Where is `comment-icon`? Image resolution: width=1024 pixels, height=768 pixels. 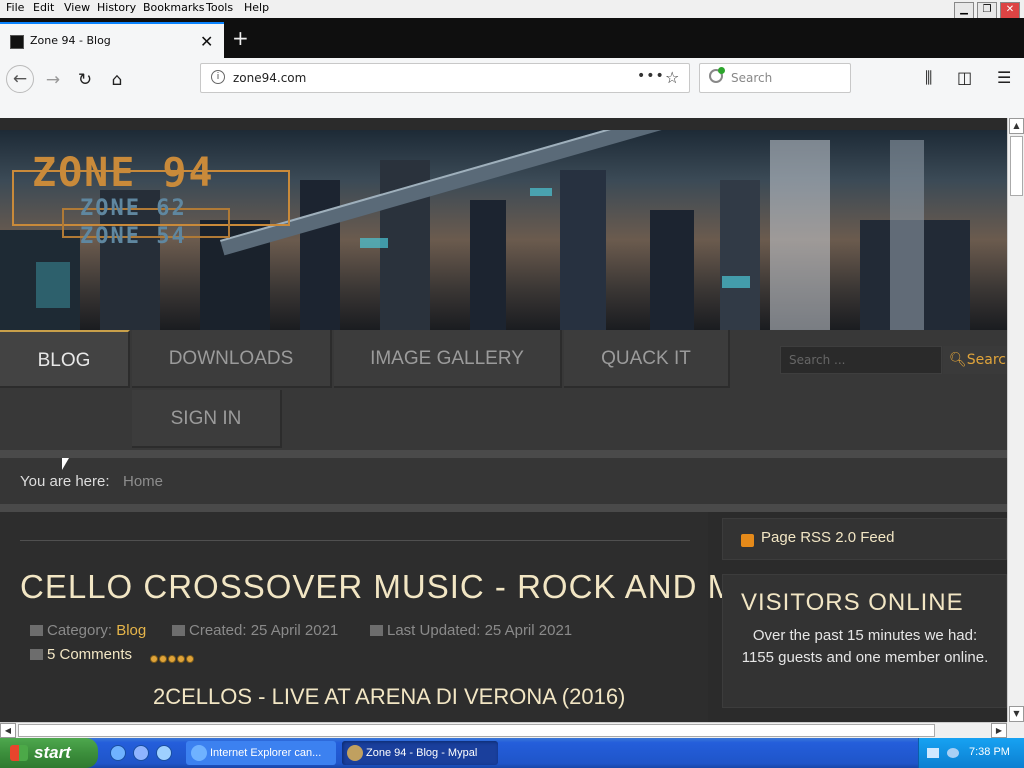
comment-icon is located at coordinates (36, 654).